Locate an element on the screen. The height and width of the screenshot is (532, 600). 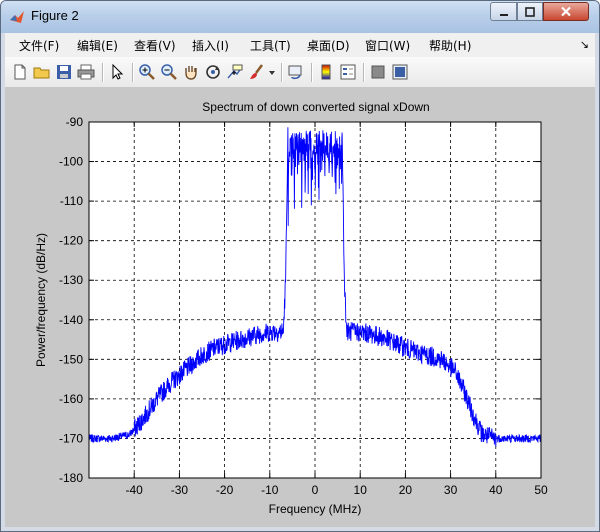
menu-overflow-icon: ↘ is located at coordinates (584, 44).